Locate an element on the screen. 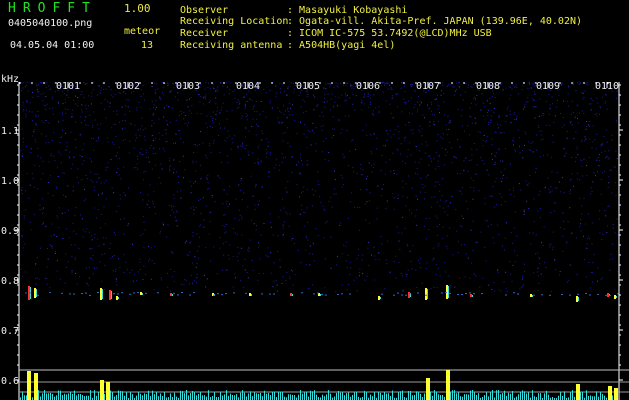  y-unit-label: kHz is located at coordinates (10, 79).